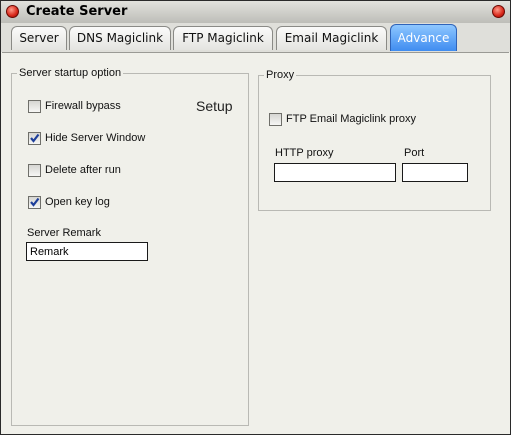 Image resolution: width=511 pixels, height=435 pixels. What do you see at coordinates (275, 119) in the screenshot?
I see `ftp-email-magiclink-proxy-checkbox` at bounding box center [275, 119].